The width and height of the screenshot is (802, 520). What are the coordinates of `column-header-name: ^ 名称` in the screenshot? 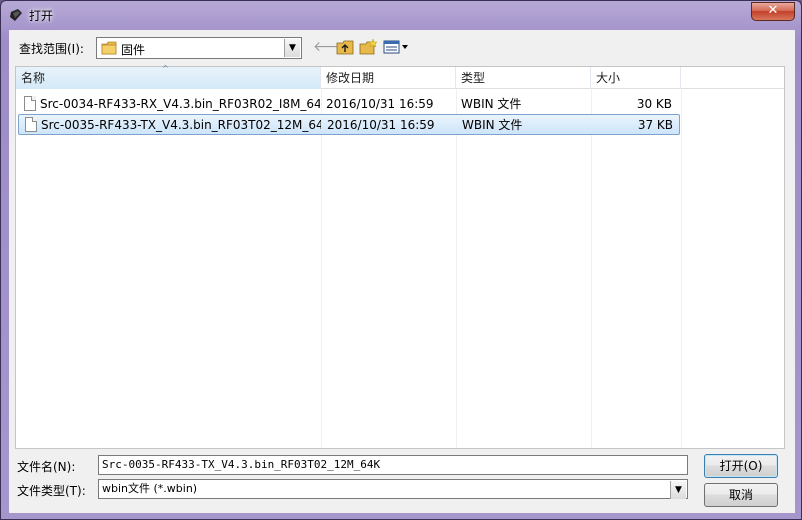 It's located at (168, 76).